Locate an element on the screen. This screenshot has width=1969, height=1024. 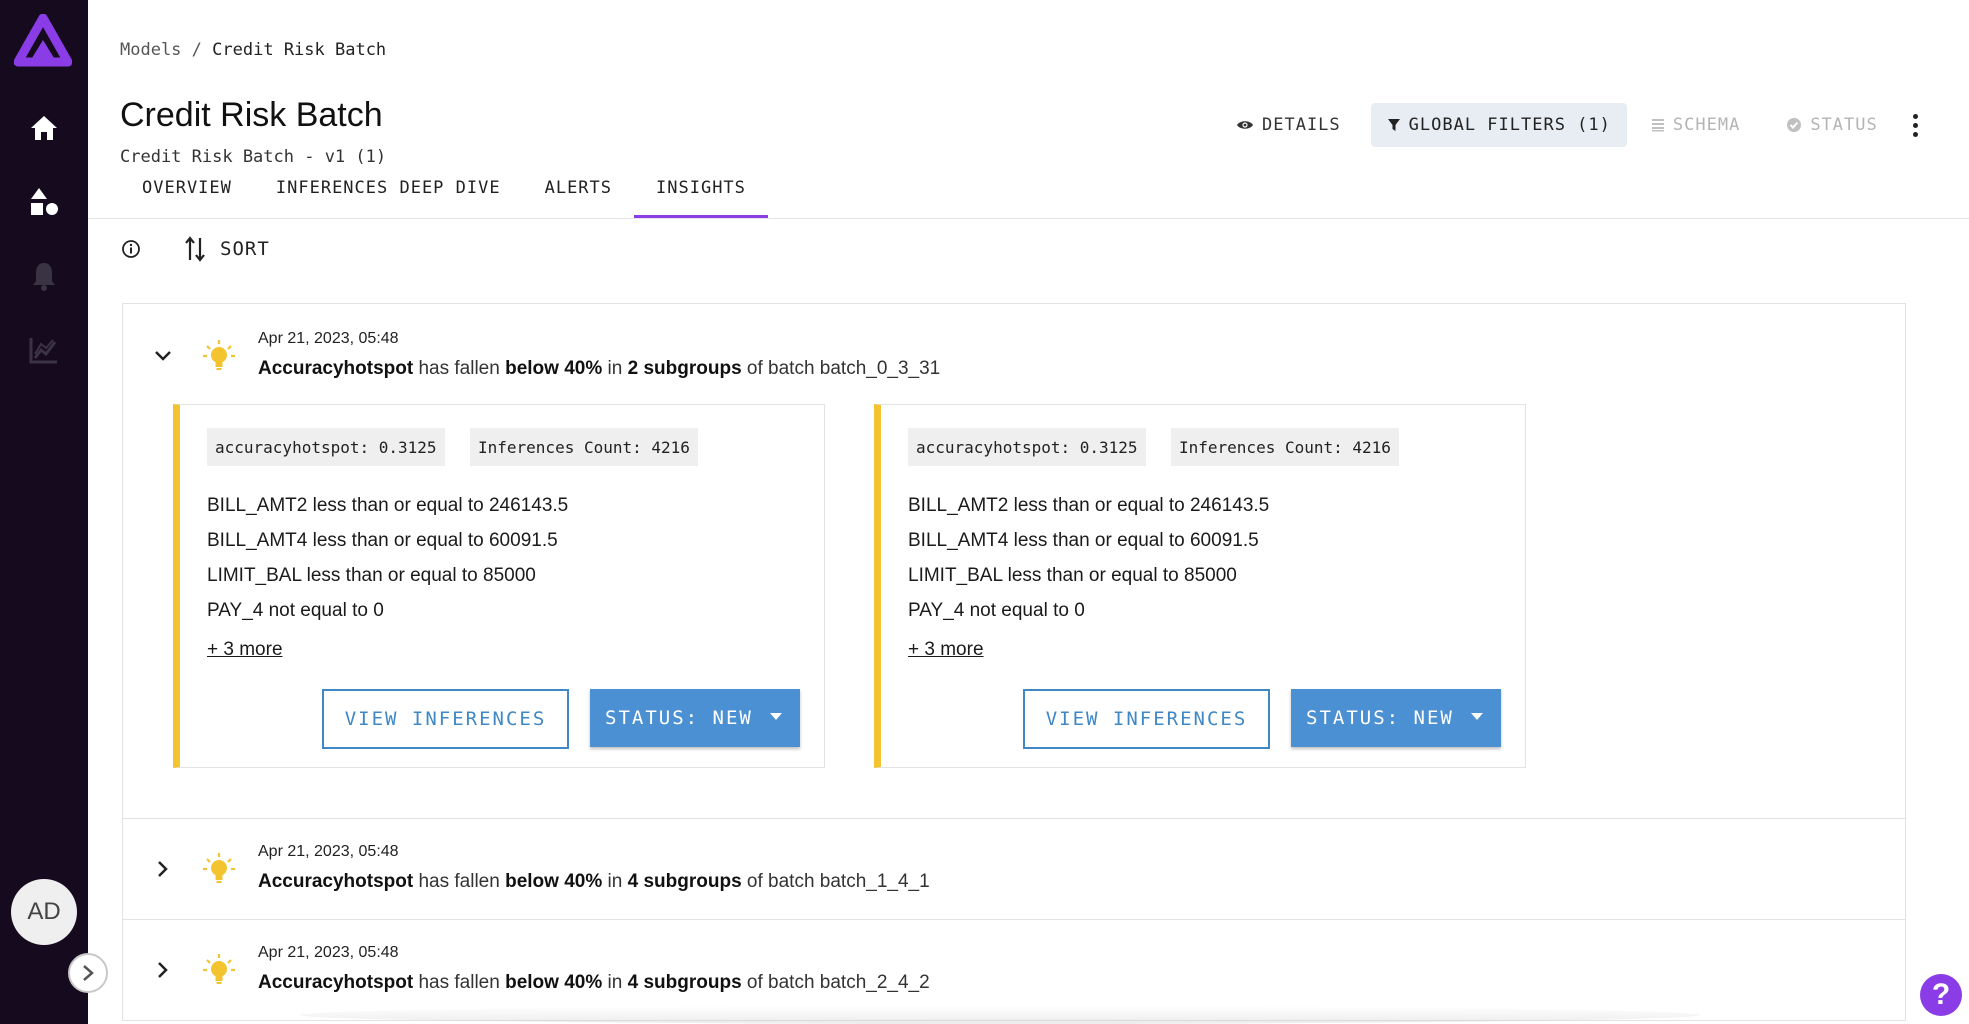
chart-icon is located at coordinates (44, 350).